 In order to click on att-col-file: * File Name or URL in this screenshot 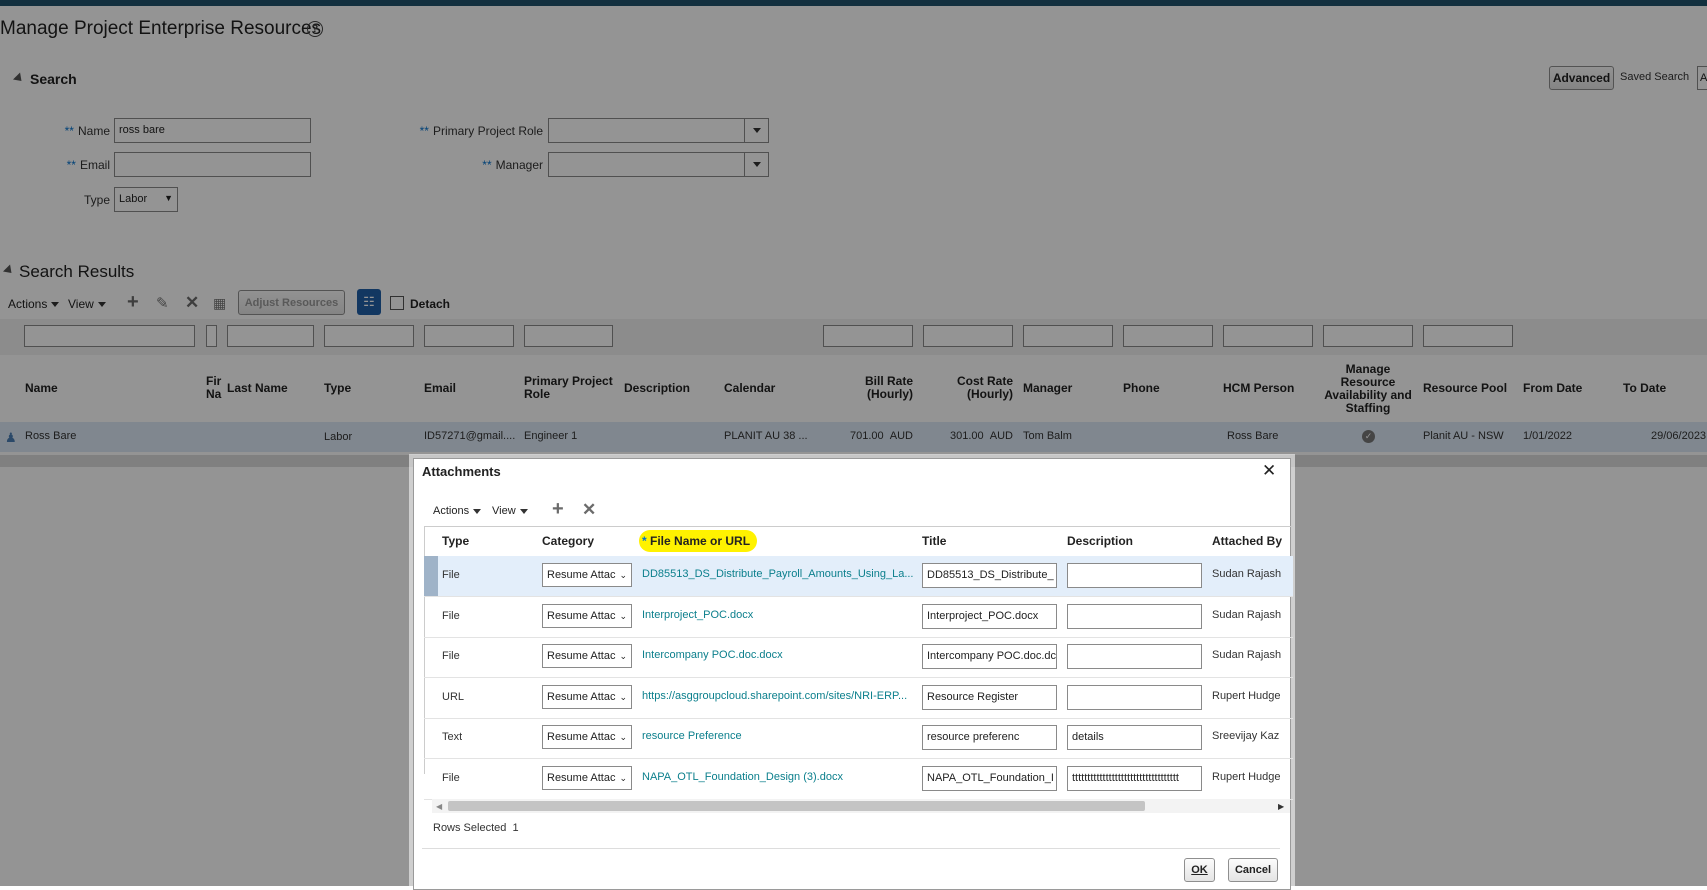, I will do `click(696, 541)`.